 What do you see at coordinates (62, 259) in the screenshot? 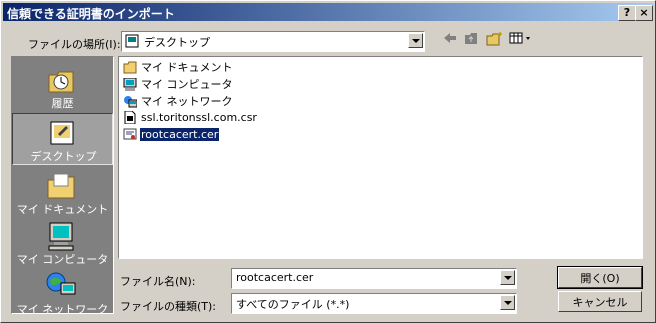
I see `places-label: マイ コンピュータ` at bounding box center [62, 259].